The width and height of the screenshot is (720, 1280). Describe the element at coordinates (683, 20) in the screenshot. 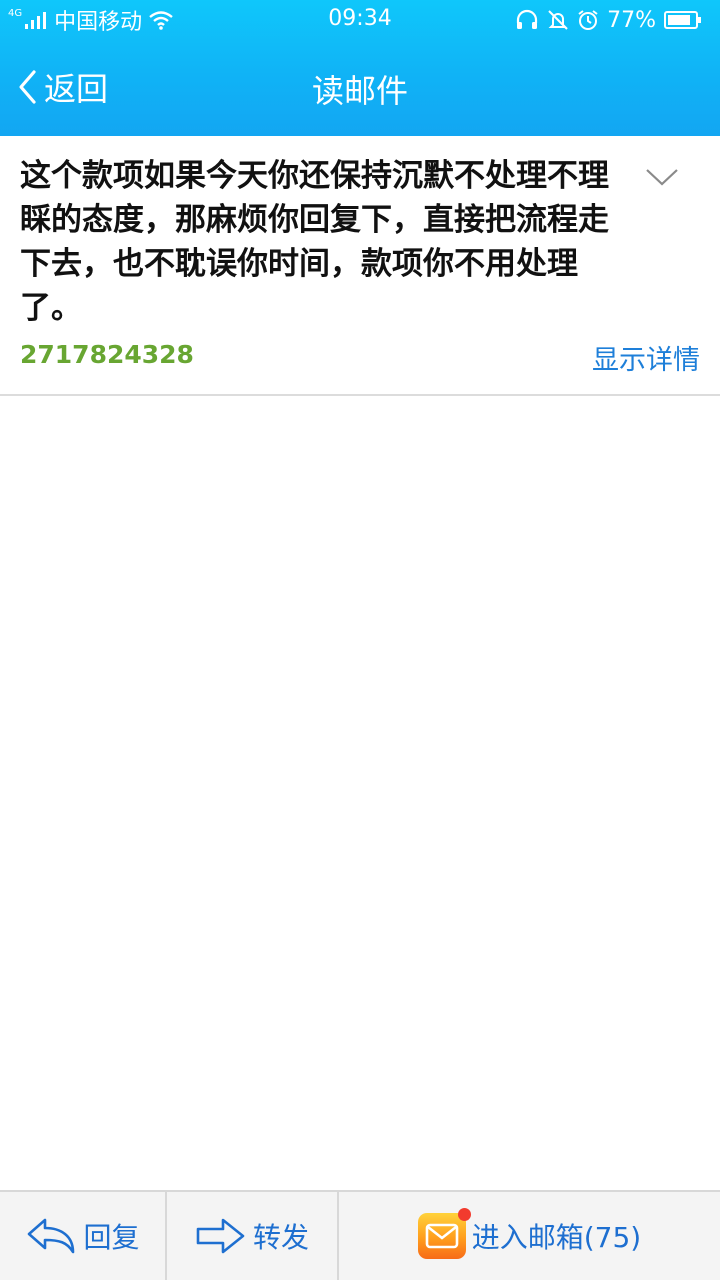

I see `battery-icon` at that location.